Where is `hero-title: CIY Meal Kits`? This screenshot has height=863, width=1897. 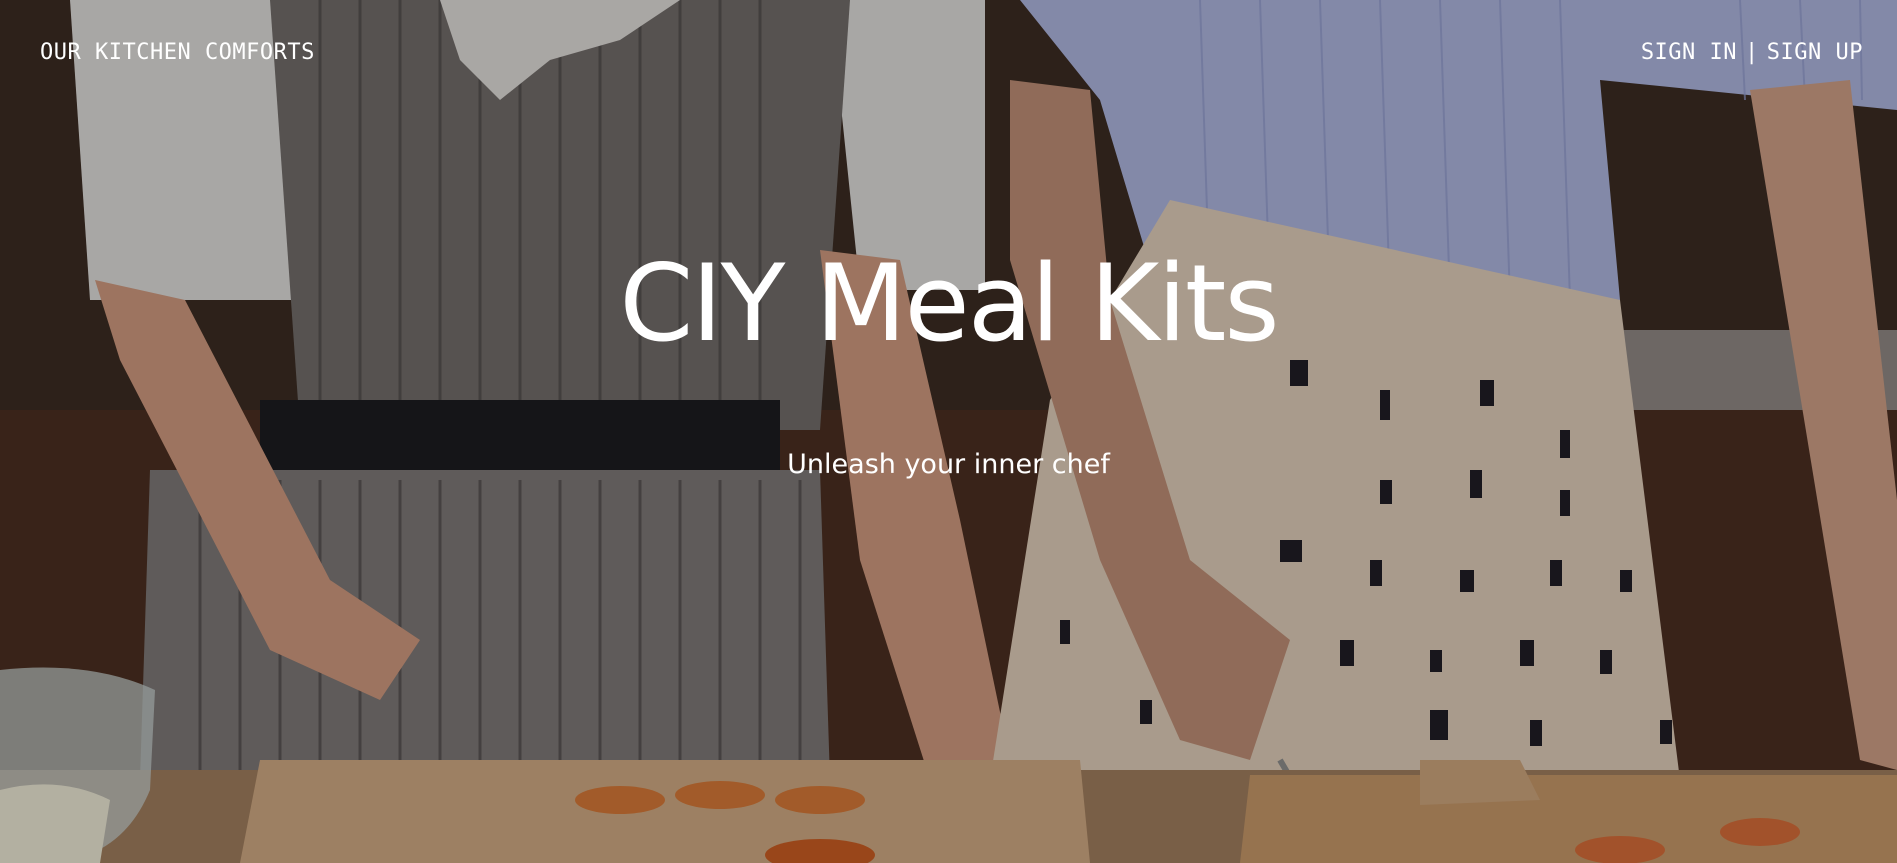 hero-title: CIY Meal Kits is located at coordinates (949, 303).